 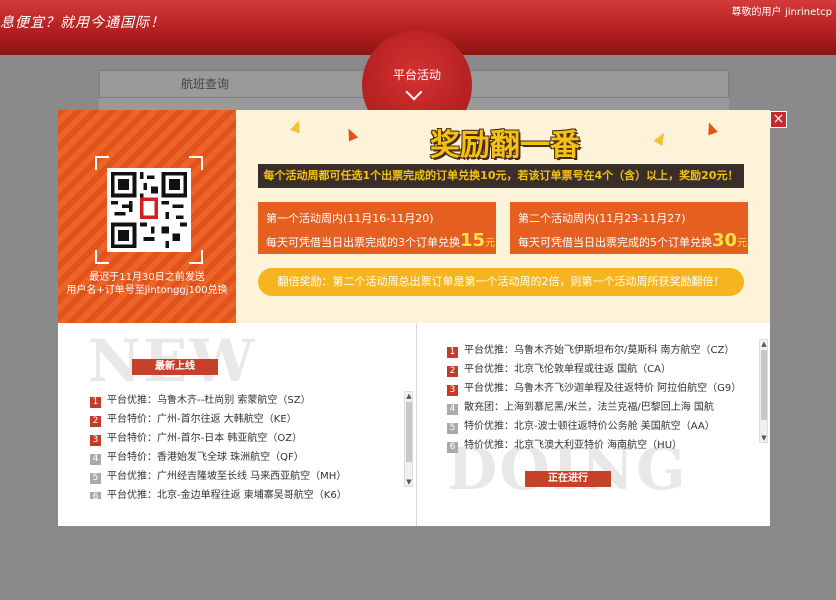 I want to click on list-item: 3 平台特价：广州-首尔-日本 韩亚航空（OZ）, so click(x=240, y=438).